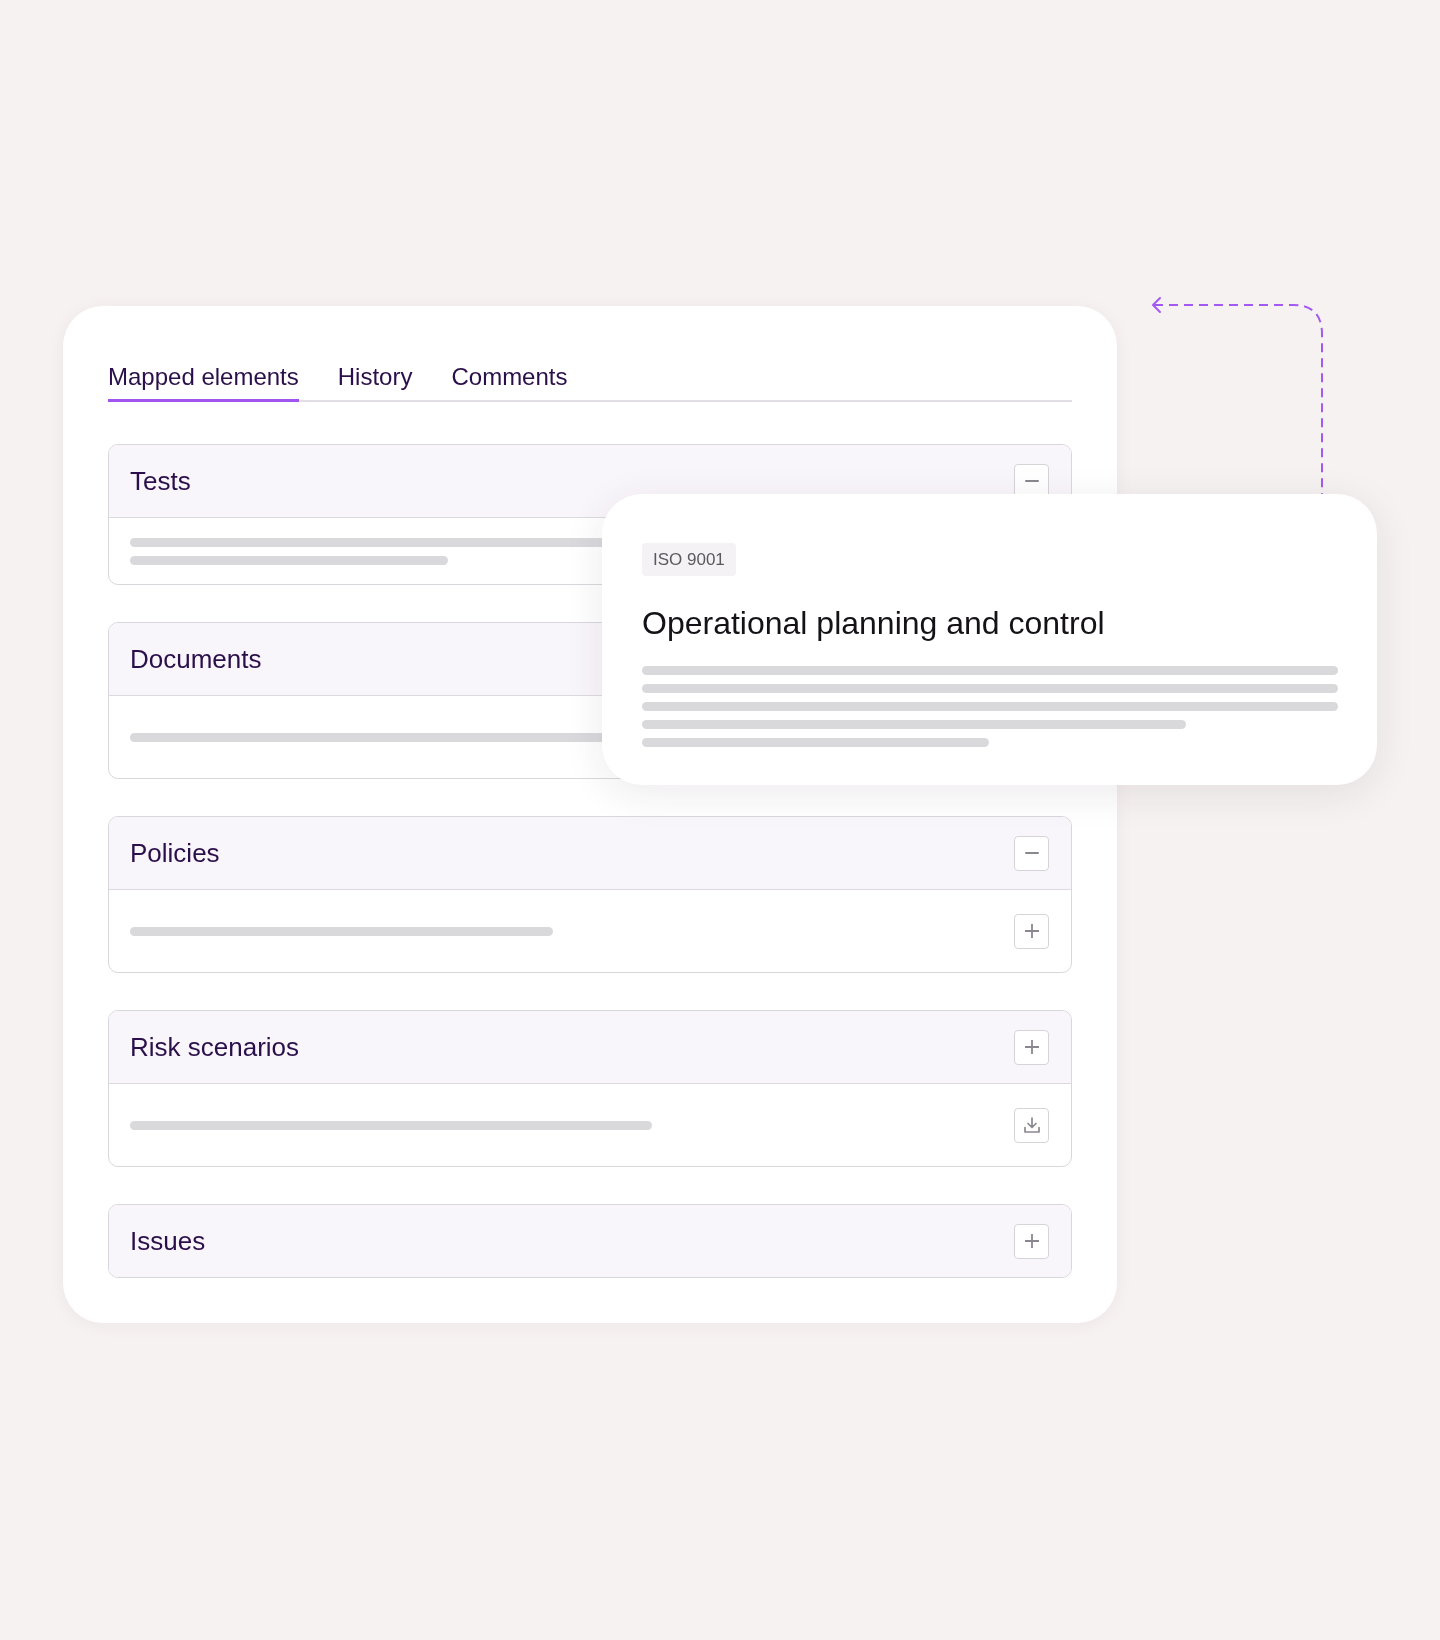 This screenshot has height=1640, width=1440. Describe the element at coordinates (375, 382) in the screenshot. I see `tab: History` at that location.